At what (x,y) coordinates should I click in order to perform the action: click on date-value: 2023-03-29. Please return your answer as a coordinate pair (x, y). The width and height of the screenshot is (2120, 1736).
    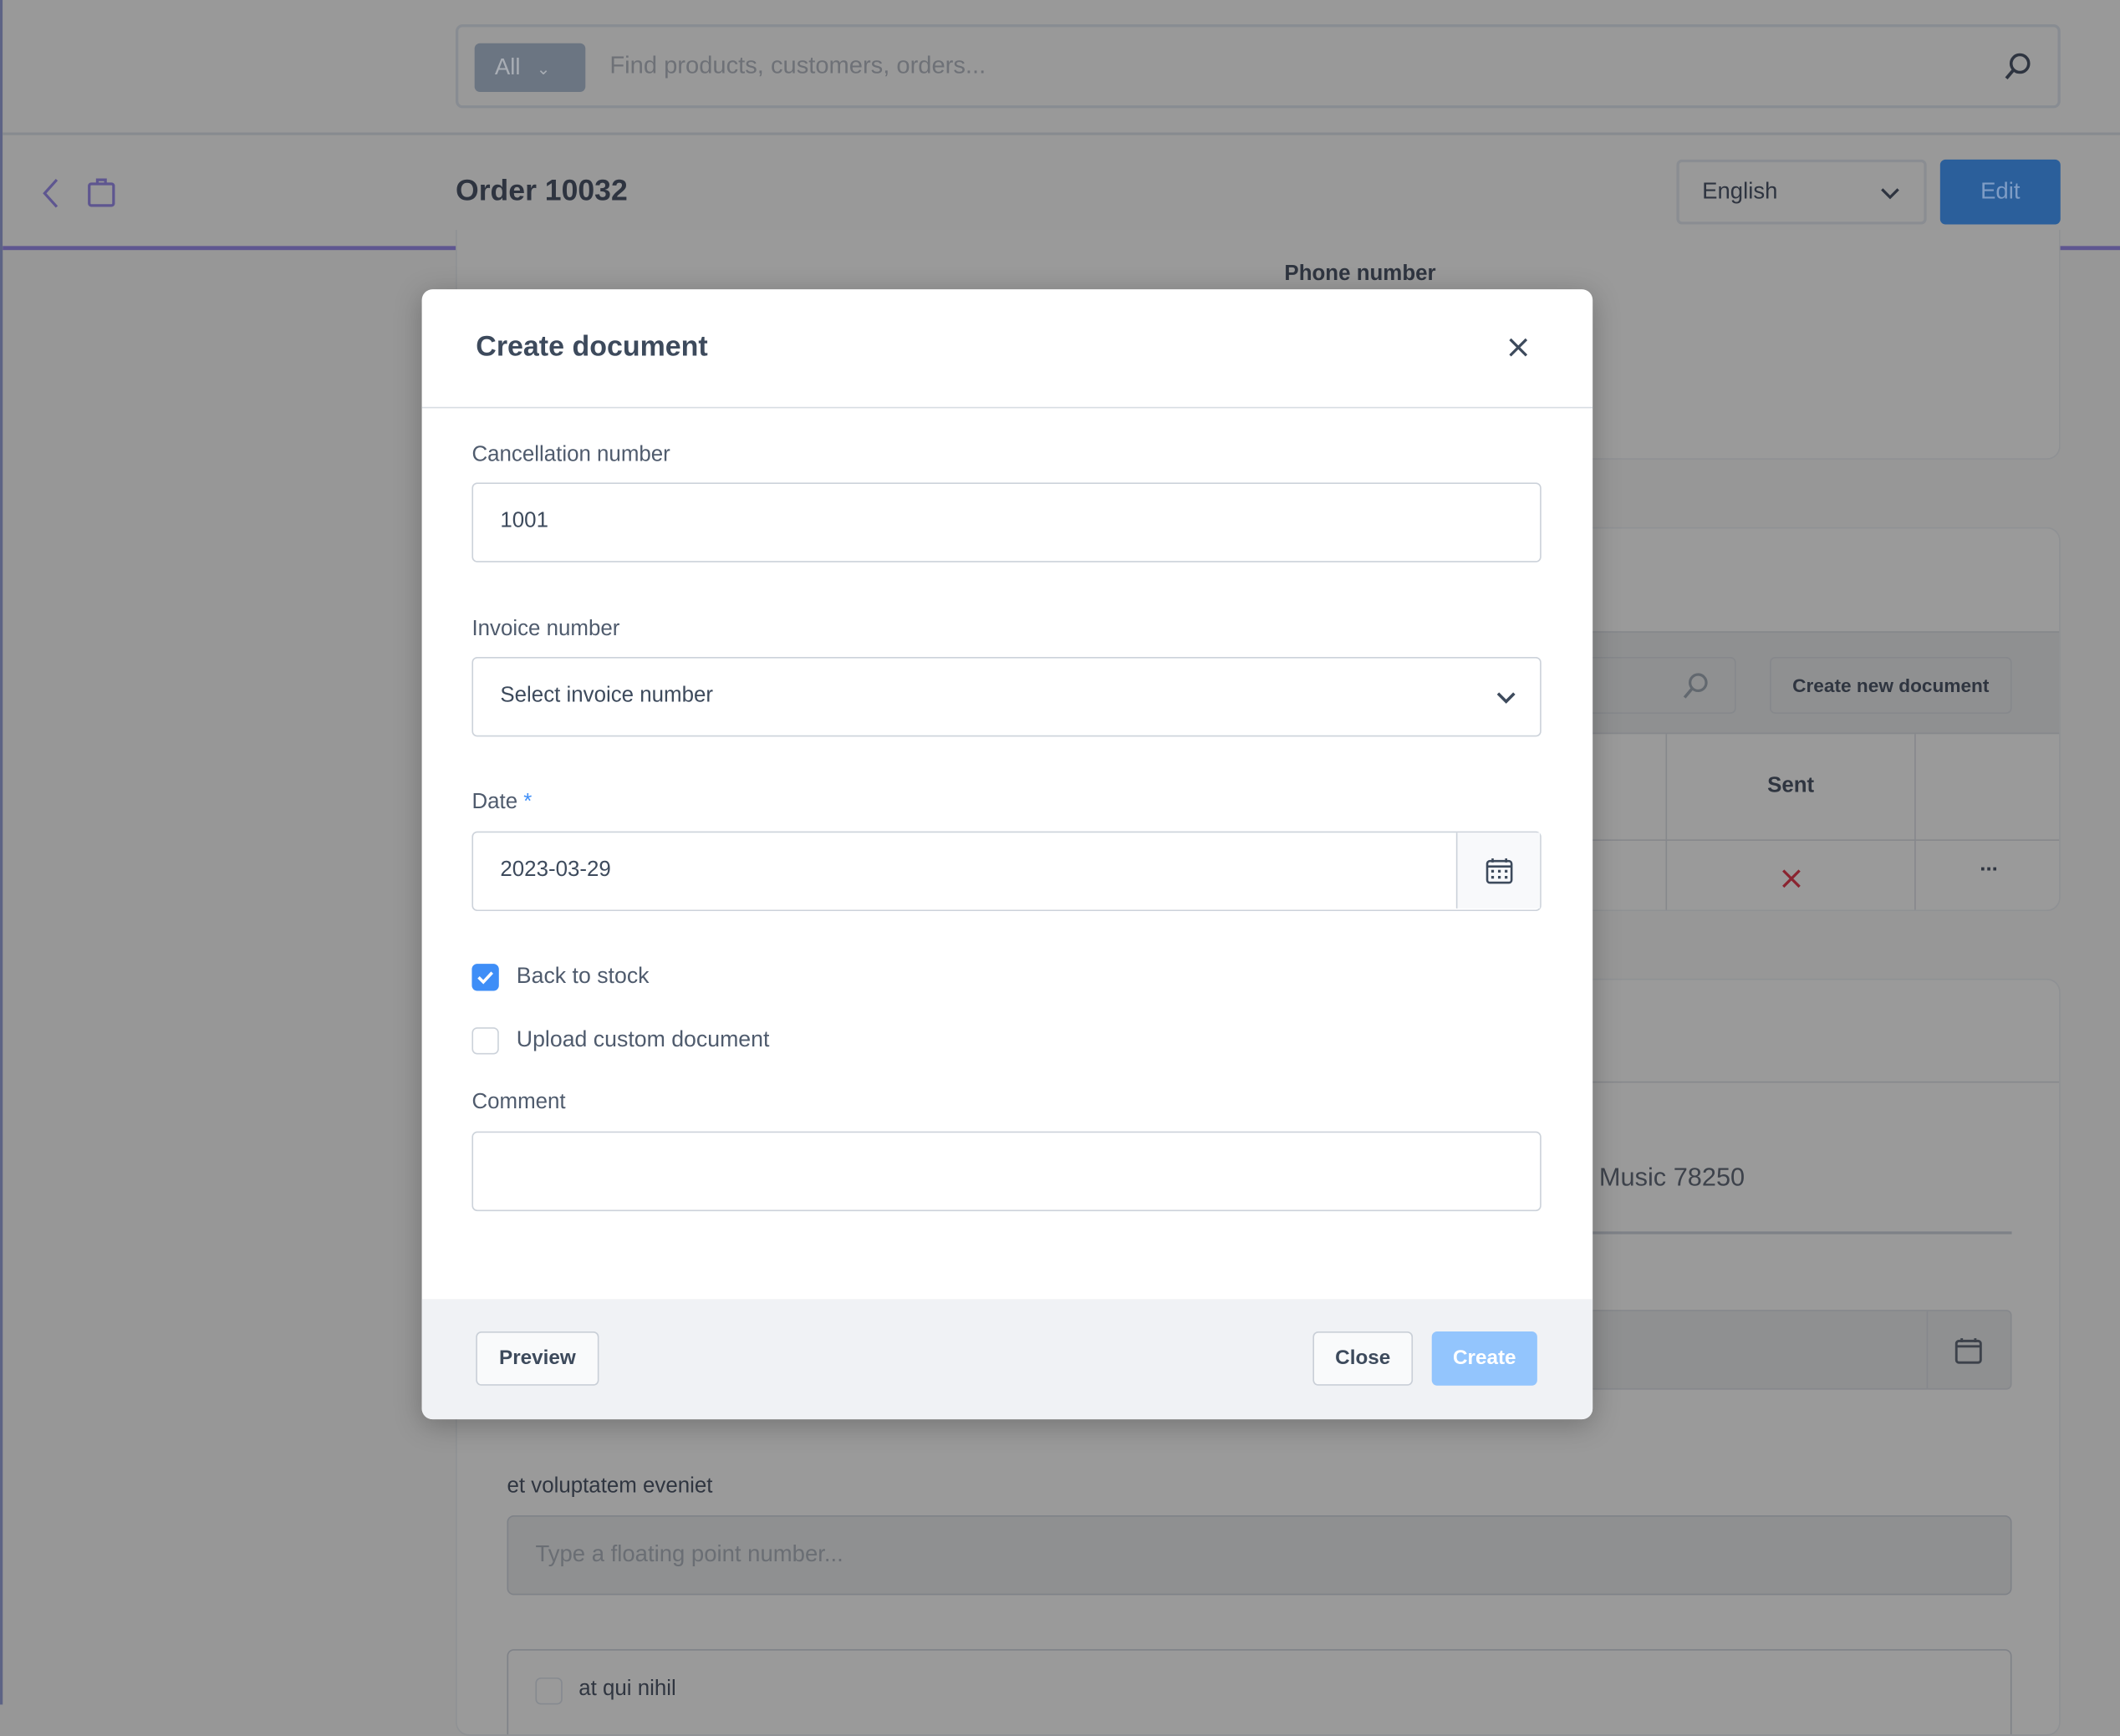
    Looking at the image, I should click on (555, 870).